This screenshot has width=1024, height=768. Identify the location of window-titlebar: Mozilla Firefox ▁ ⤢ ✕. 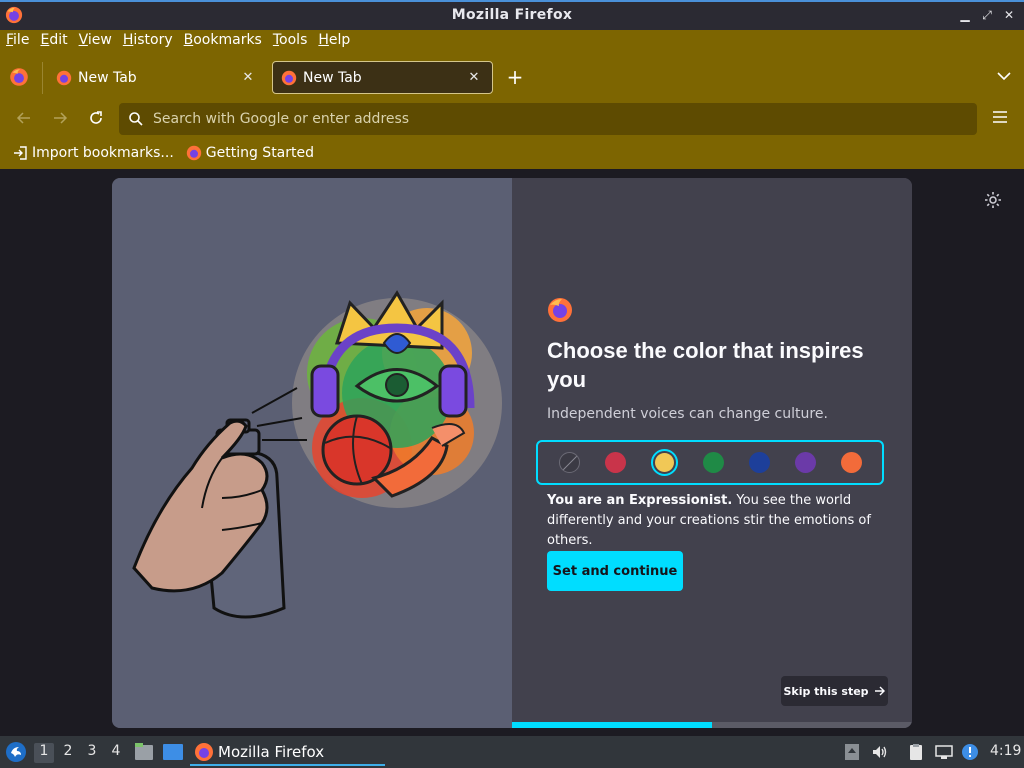
(512, 15).